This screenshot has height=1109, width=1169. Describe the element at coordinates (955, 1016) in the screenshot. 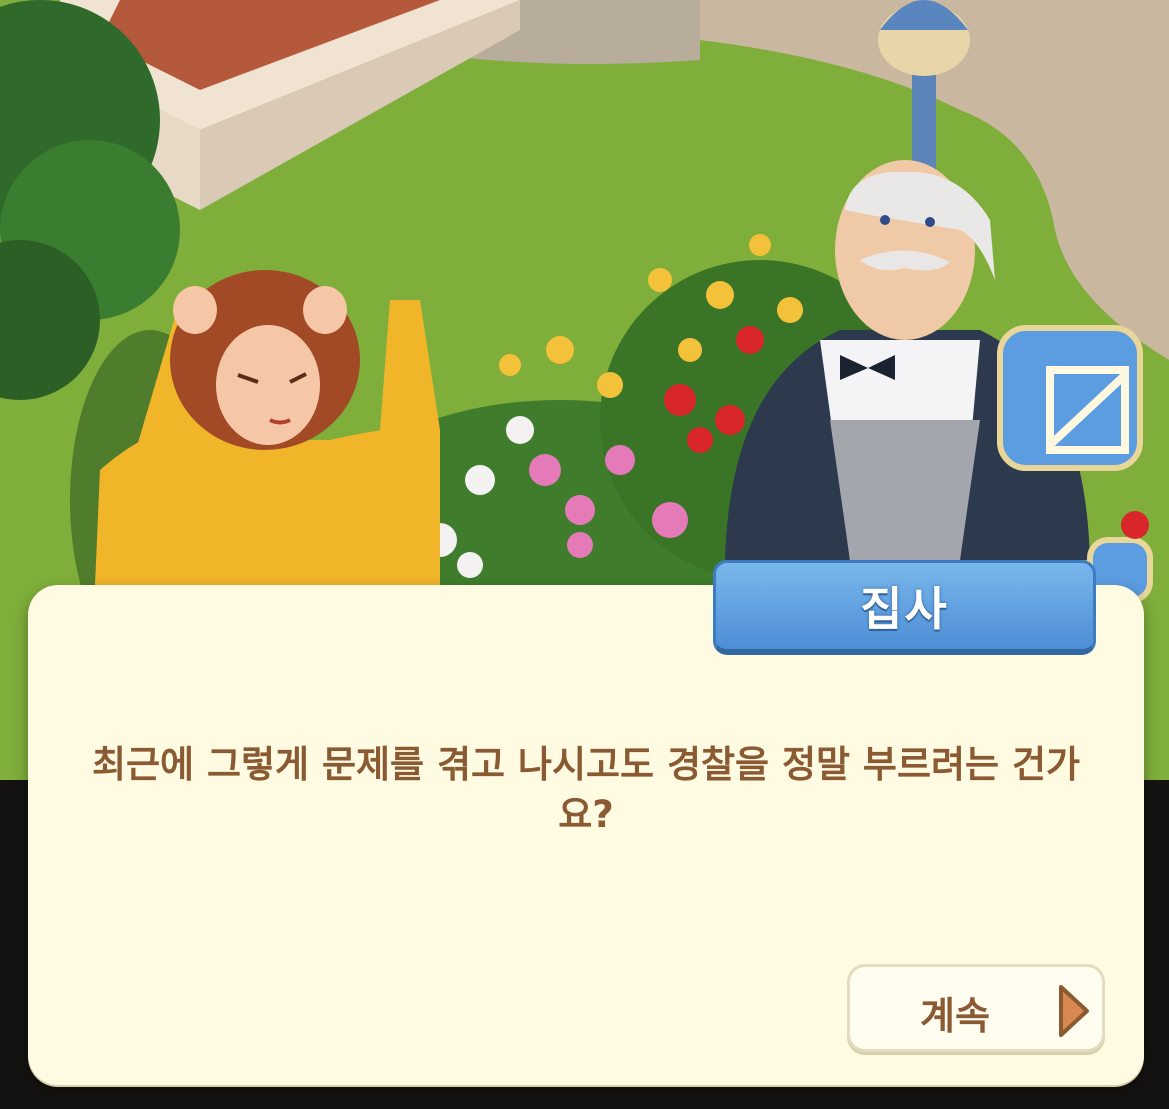

I see `continue-label: 계속` at that location.